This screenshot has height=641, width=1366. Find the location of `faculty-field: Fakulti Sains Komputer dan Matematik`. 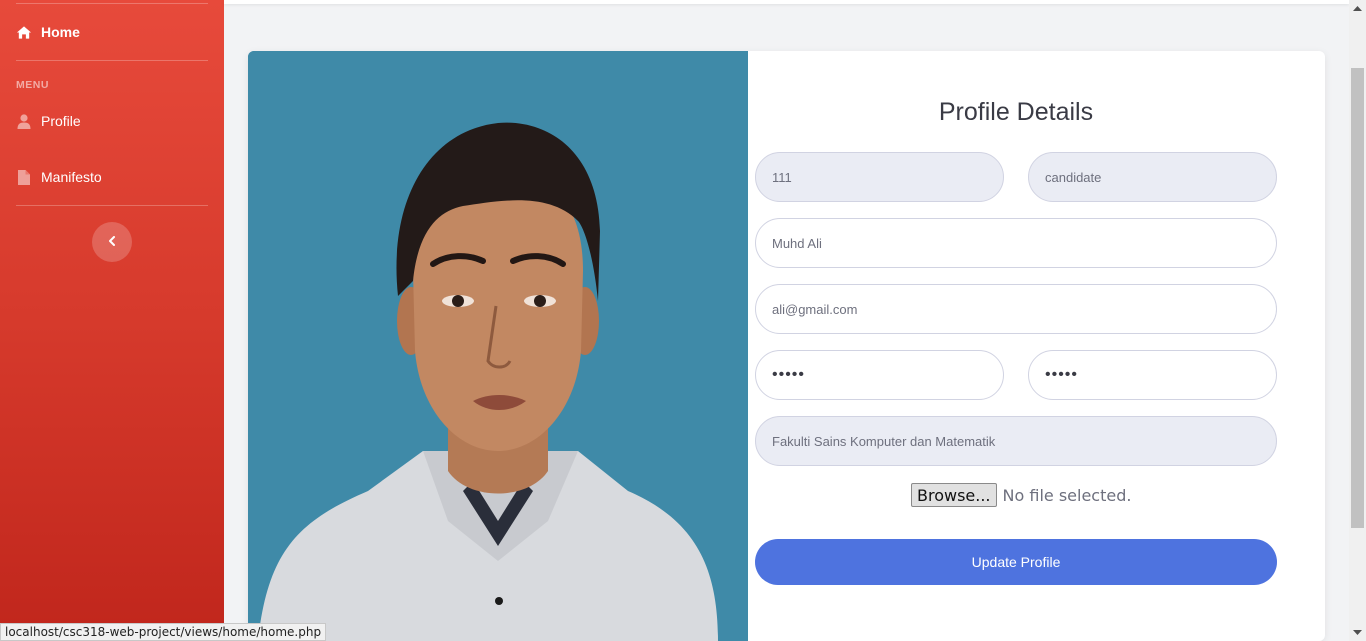

faculty-field: Fakulti Sains Komputer dan Matematik is located at coordinates (1016, 441).